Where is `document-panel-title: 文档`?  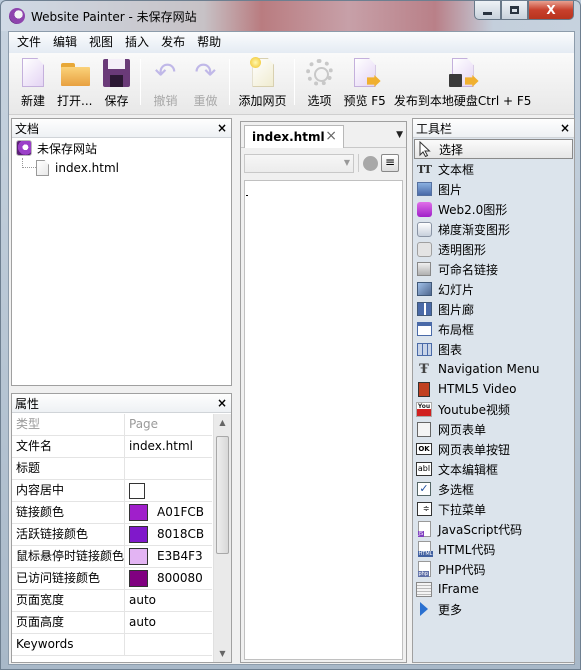
document-panel-title: 文档 is located at coordinates (27, 128).